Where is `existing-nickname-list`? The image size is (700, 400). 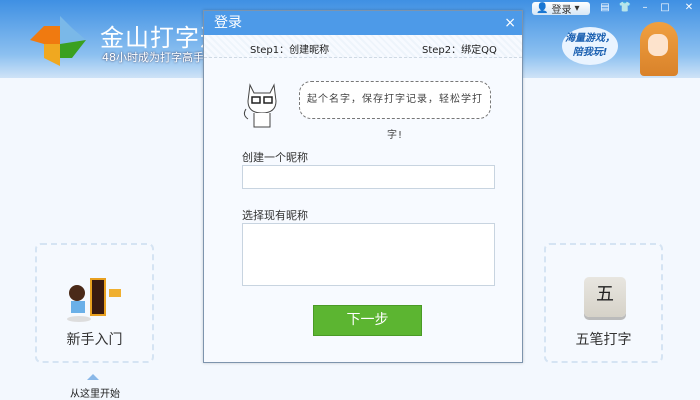
existing-nickname-list is located at coordinates (368, 254).